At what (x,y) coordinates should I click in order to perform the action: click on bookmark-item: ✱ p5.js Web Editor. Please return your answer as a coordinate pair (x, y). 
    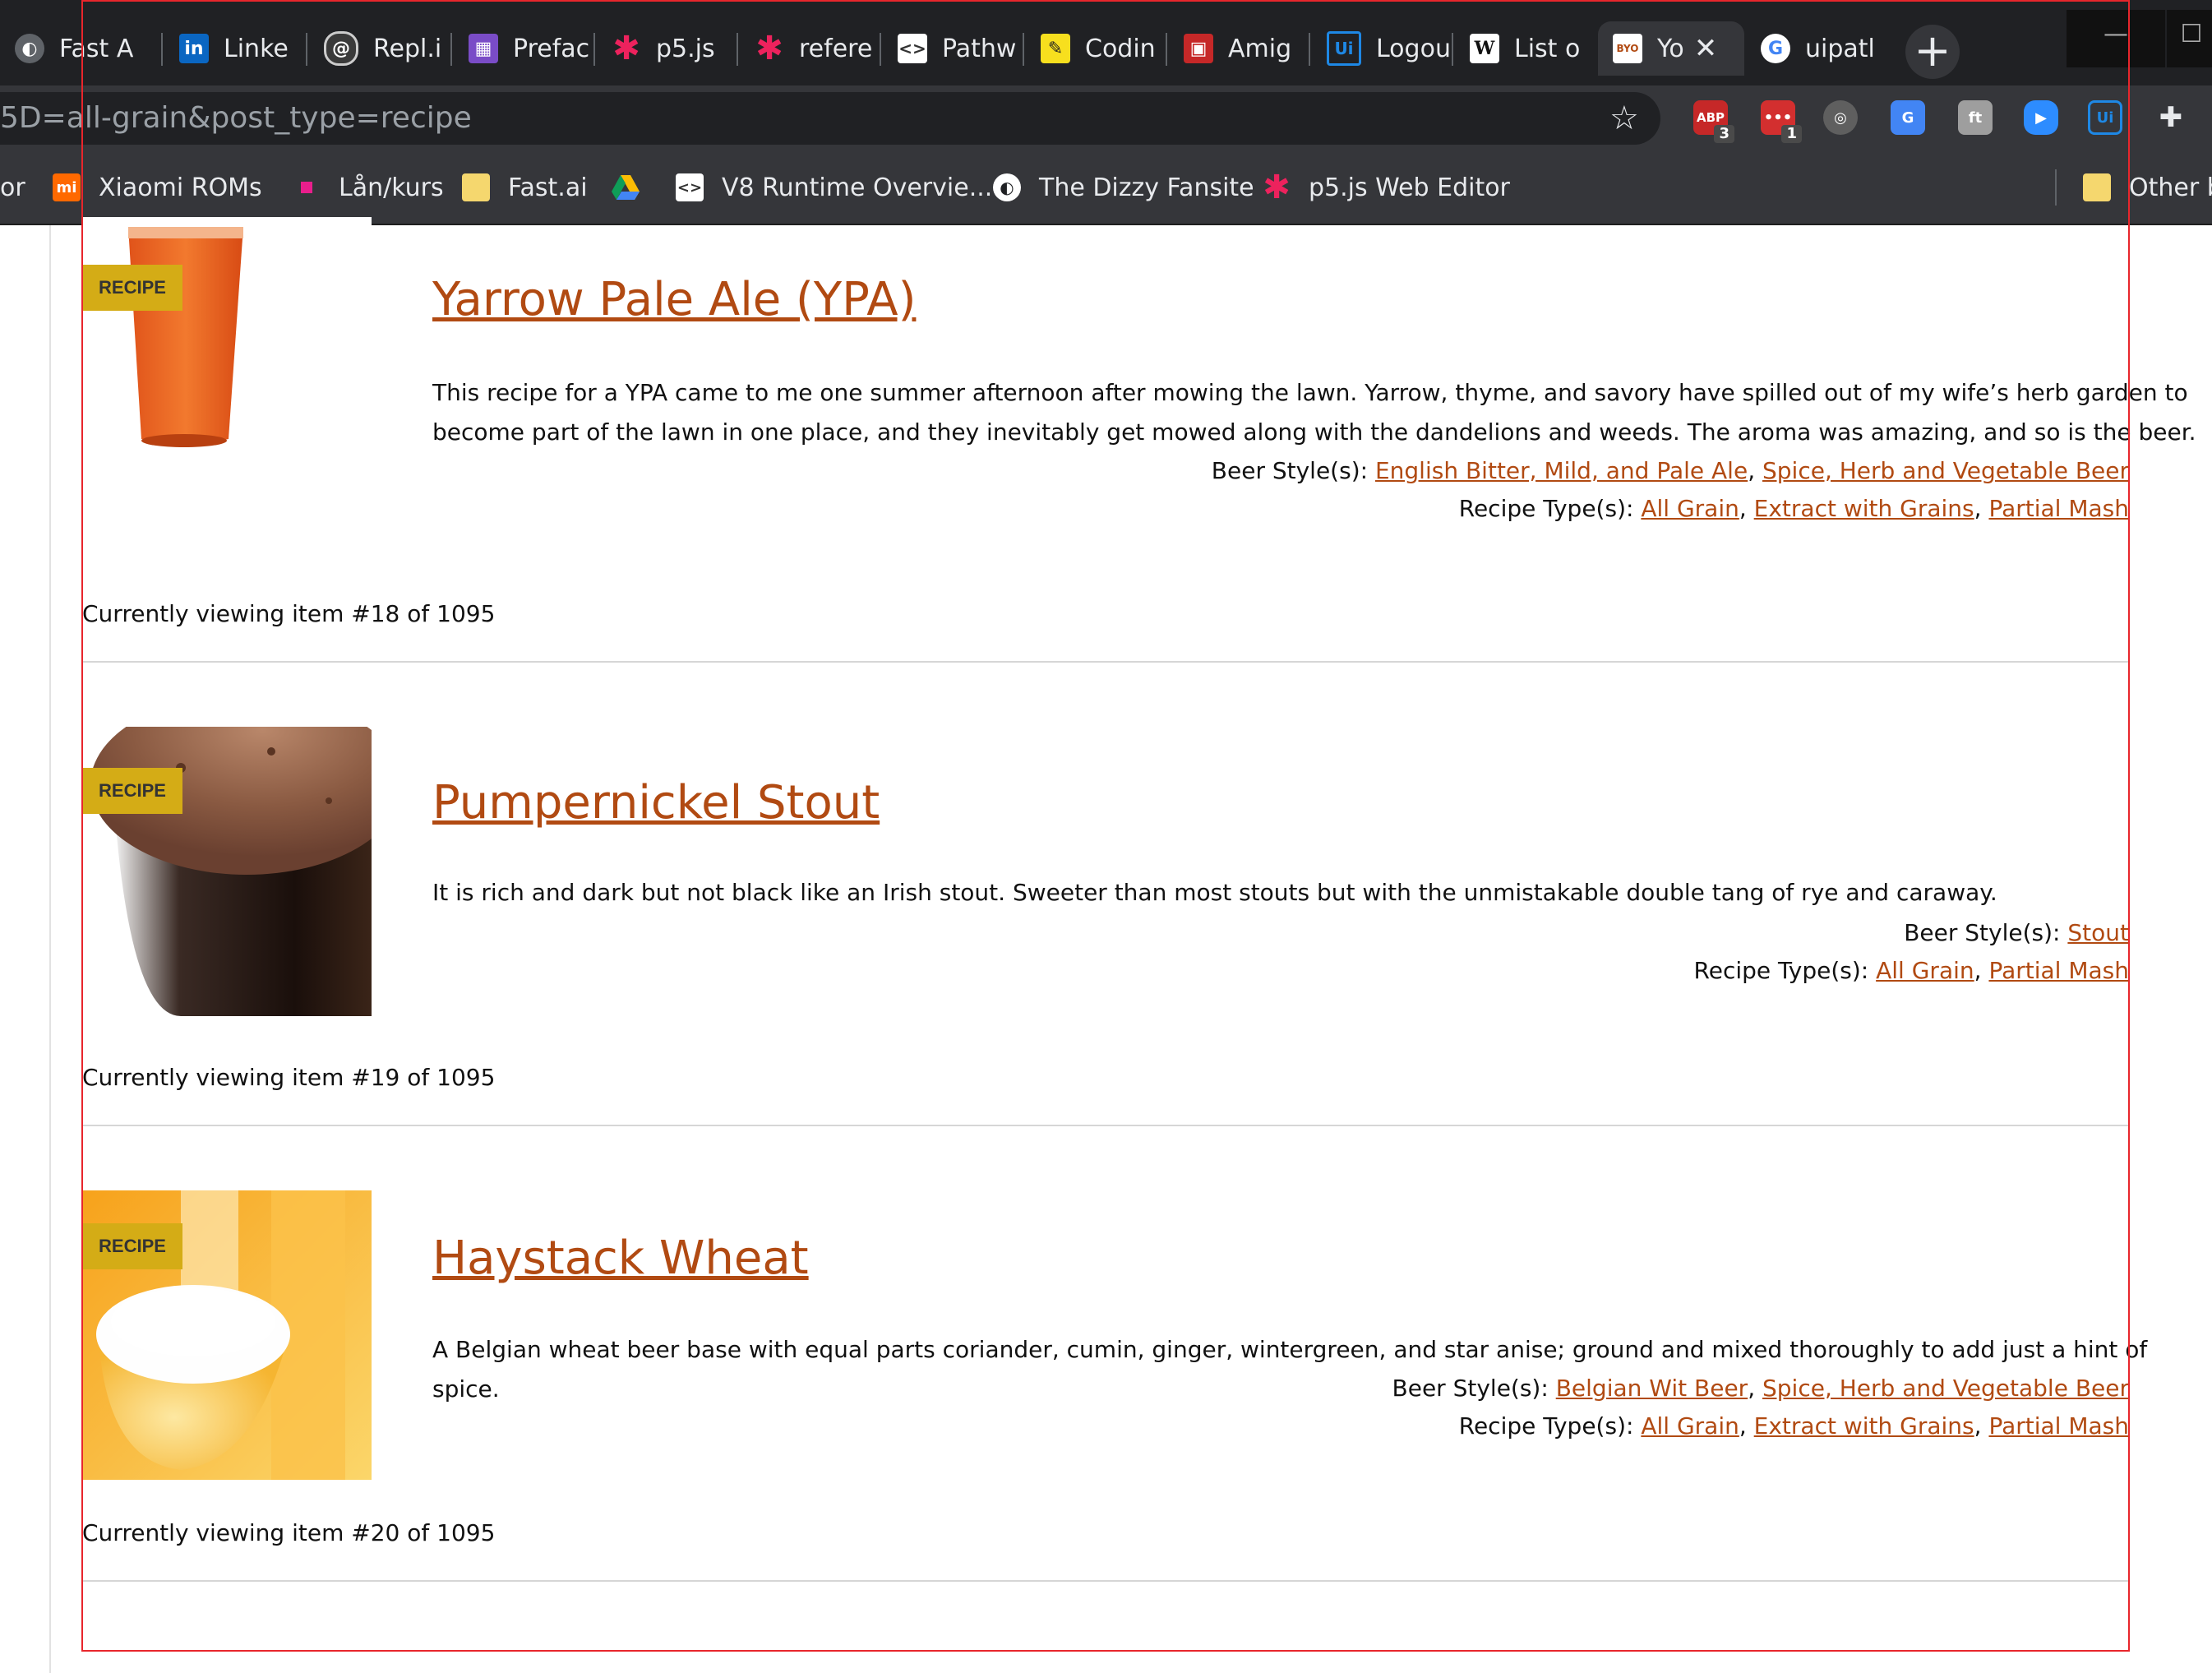
    Looking at the image, I should click on (1386, 187).